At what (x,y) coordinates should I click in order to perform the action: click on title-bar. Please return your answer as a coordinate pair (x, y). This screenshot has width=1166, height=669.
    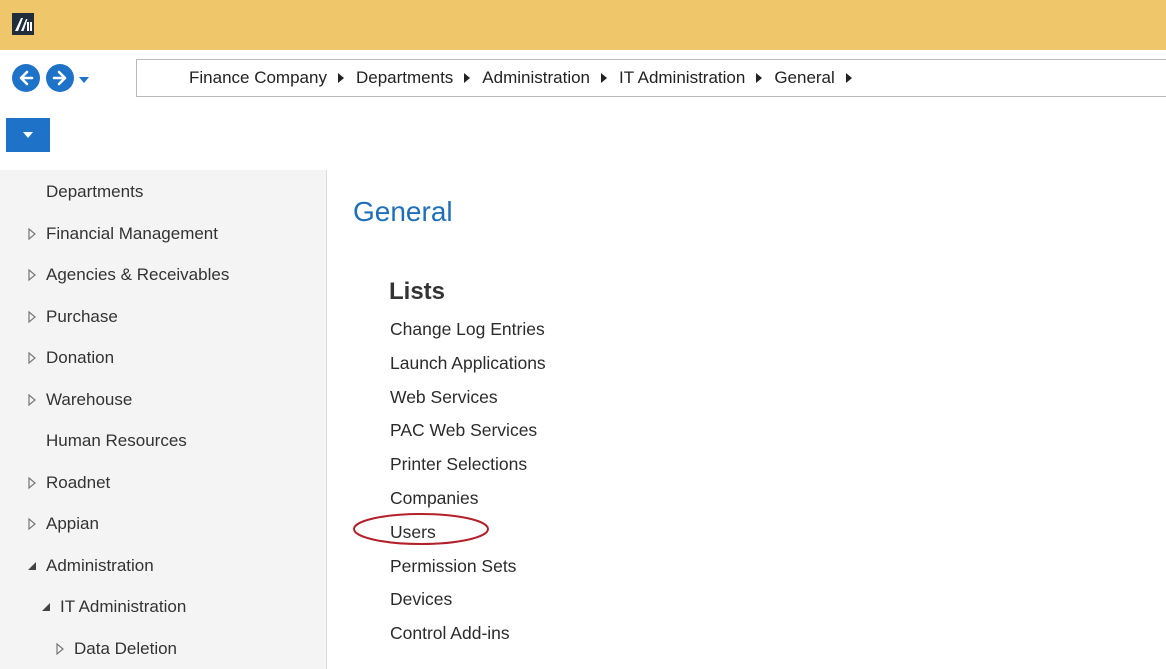
    Looking at the image, I should click on (583, 25).